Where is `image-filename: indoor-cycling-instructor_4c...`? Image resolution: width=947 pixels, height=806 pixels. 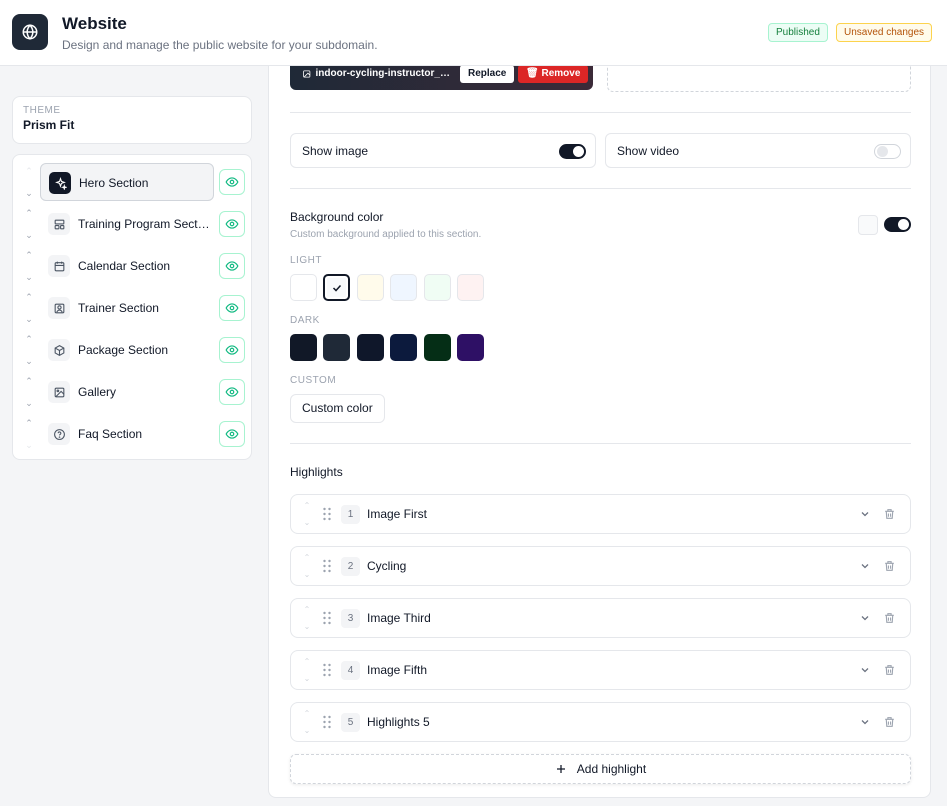
image-filename: indoor-cycling-instructor_4c... is located at coordinates (383, 73).